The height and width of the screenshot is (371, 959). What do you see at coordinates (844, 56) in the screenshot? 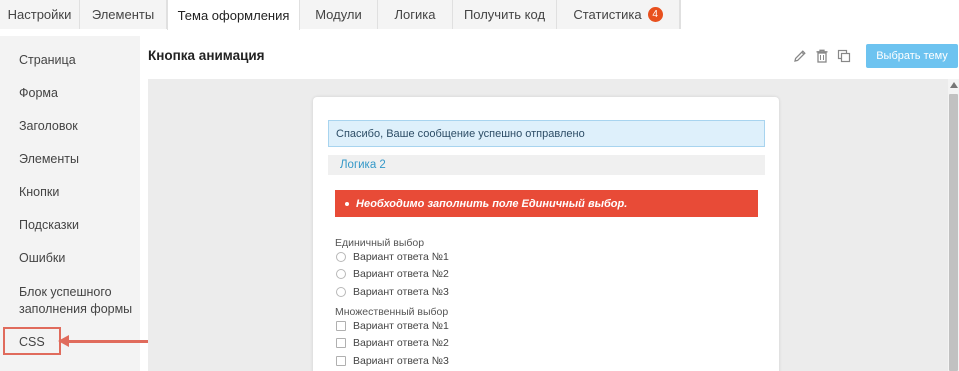
I see `copy-icon` at bounding box center [844, 56].